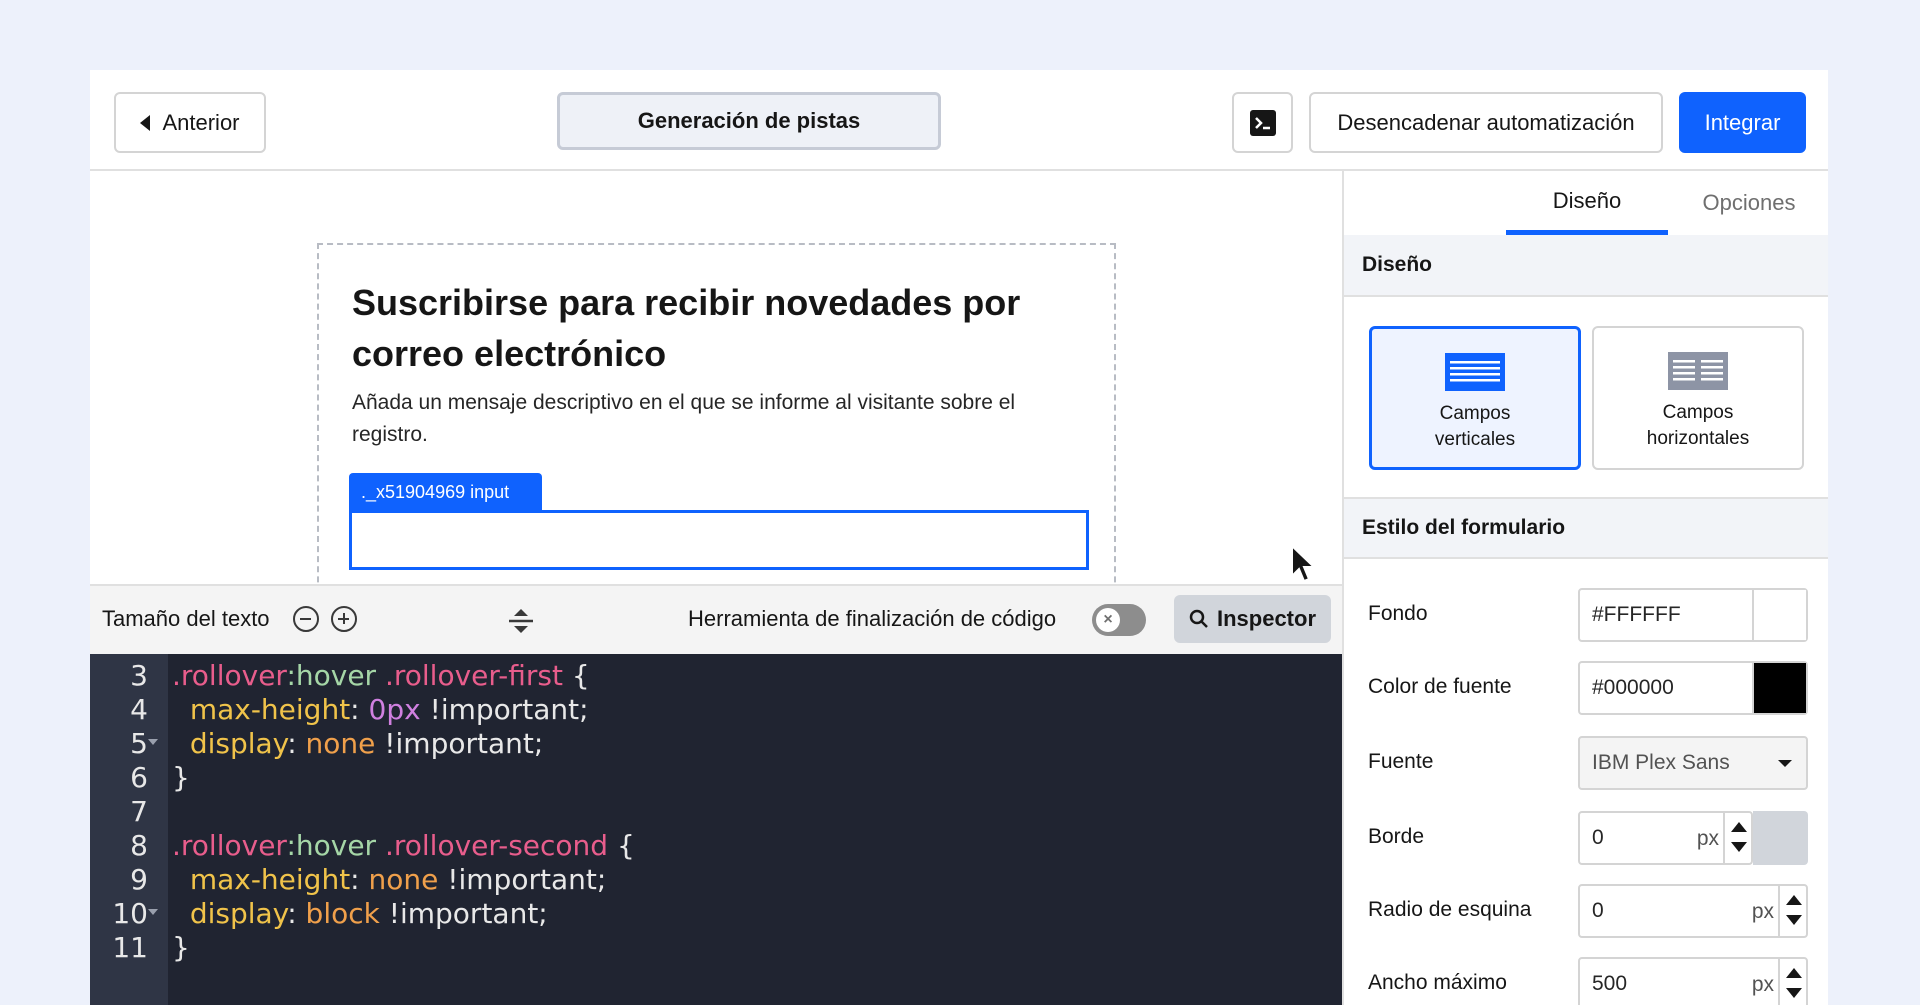 Image resolution: width=1920 pixels, height=1005 pixels. I want to click on integrate-button: Integrar, so click(1742, 122).